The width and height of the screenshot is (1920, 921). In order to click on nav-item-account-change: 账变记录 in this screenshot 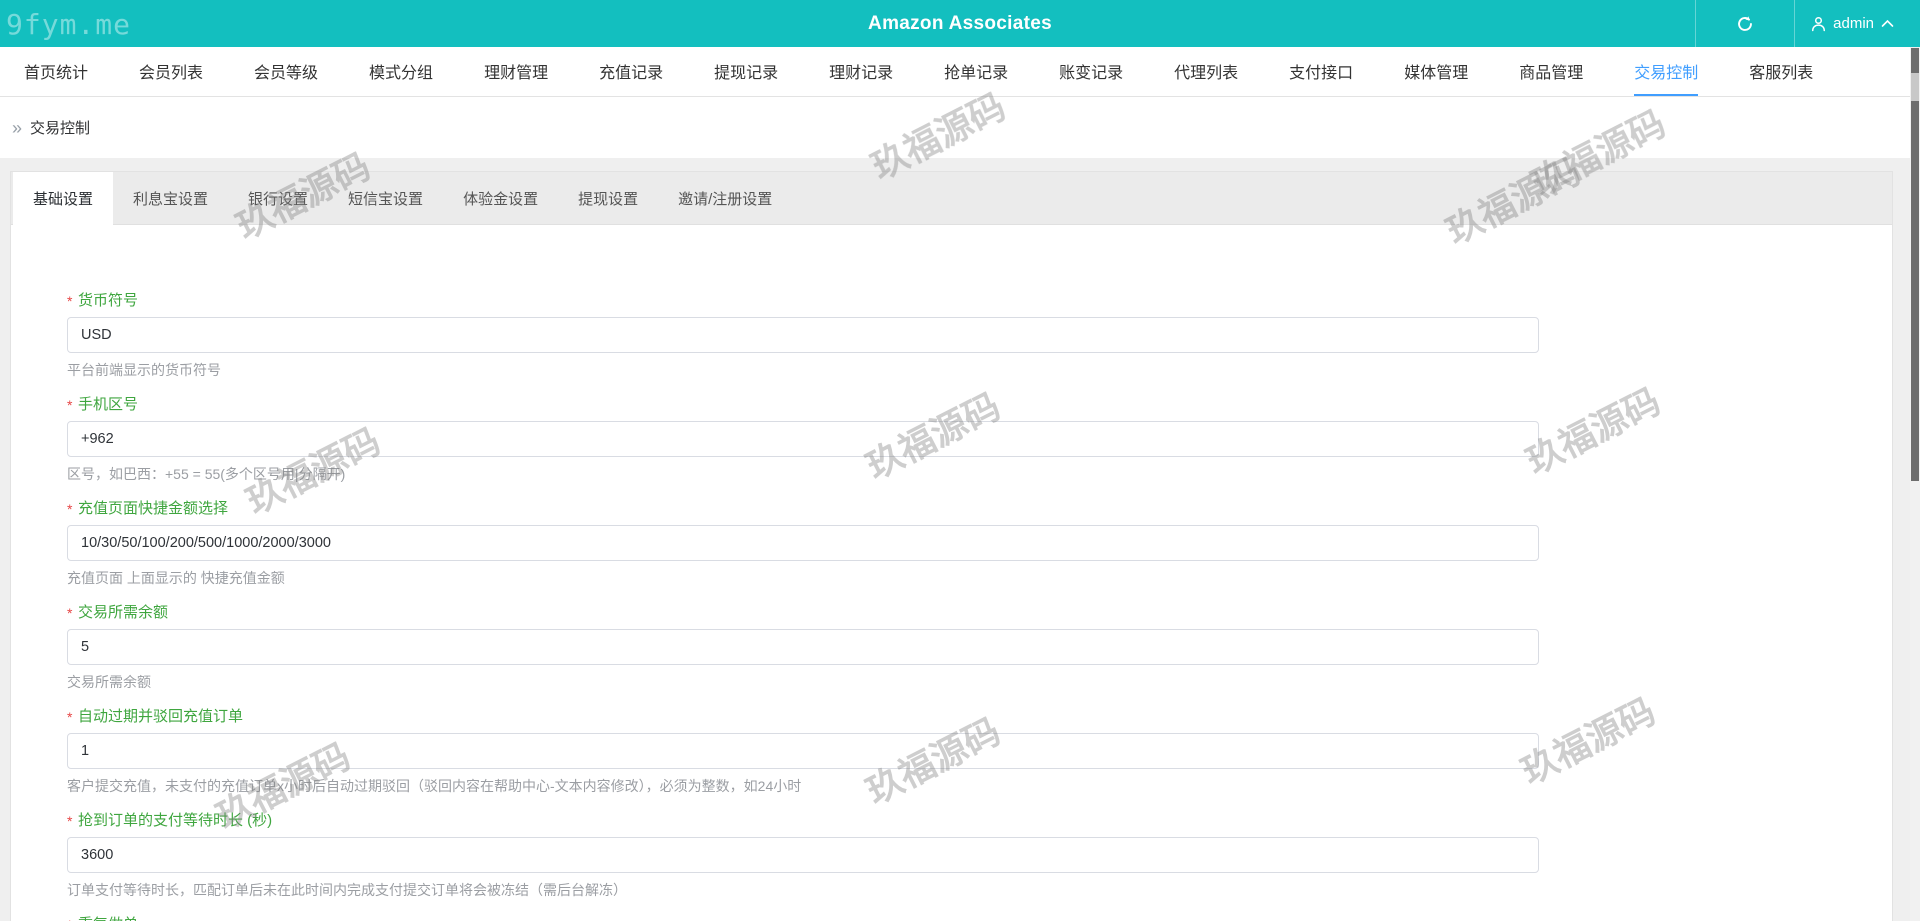, I will do `click(1091, 71)`.